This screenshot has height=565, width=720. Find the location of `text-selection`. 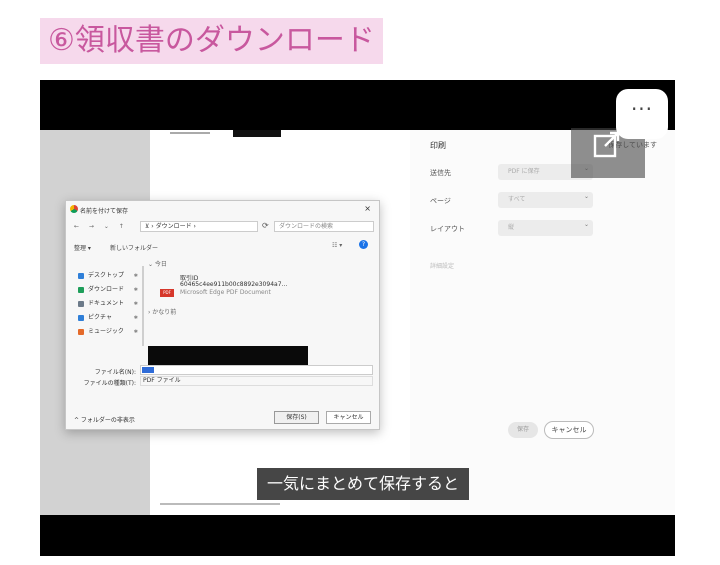

text-selection is located at coordinates (148, 370).